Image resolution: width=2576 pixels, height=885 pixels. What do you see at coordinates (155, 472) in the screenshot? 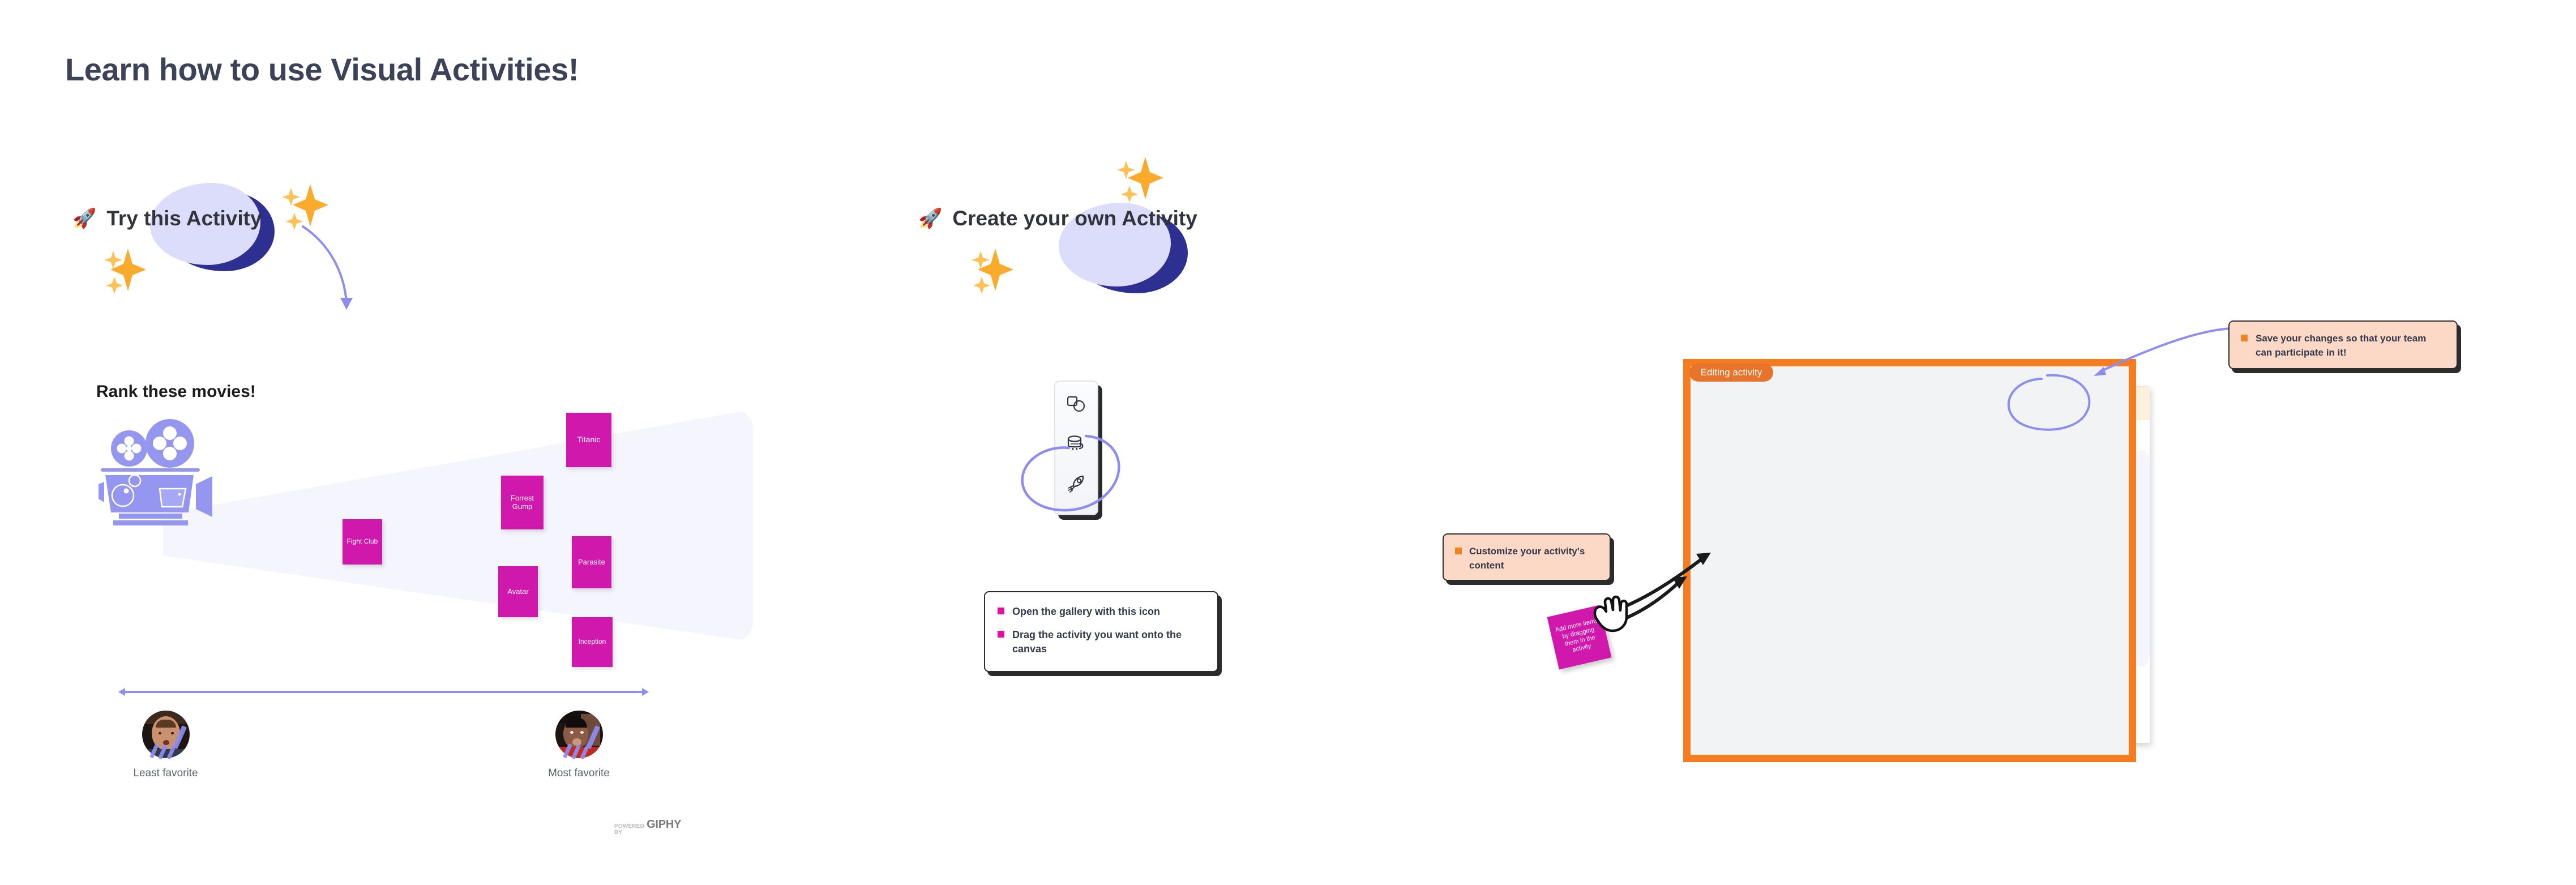
I see `projector-icon` at bounding box center [155, 472].